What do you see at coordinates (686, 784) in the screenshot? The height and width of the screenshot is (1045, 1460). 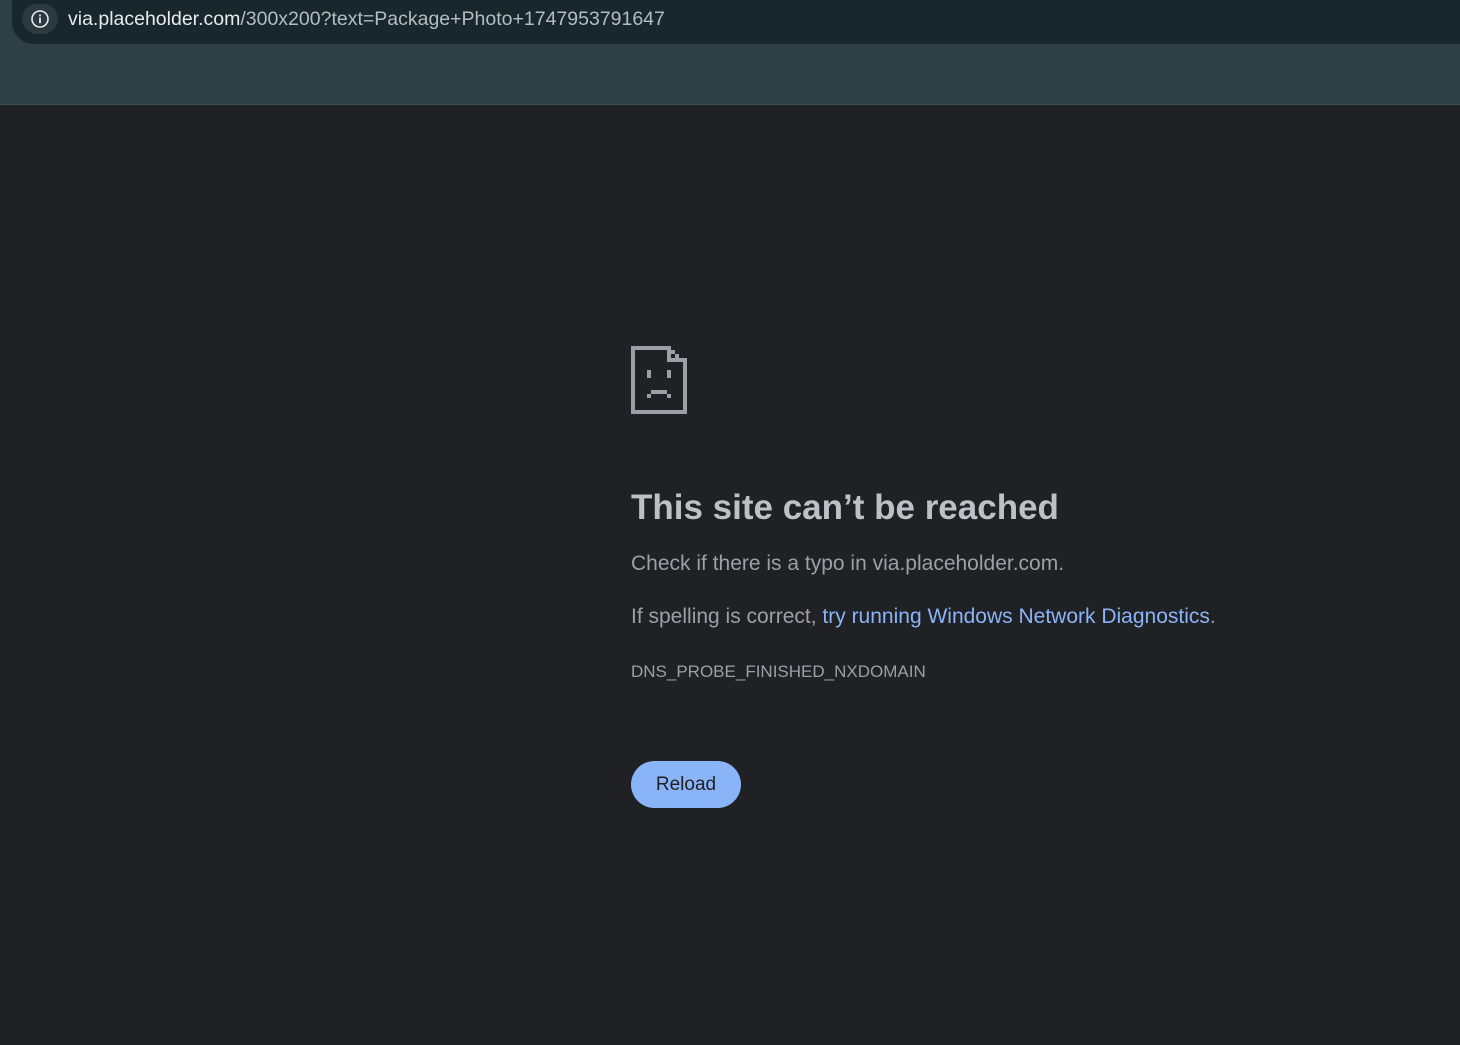 I see `reload-button: Reload` at bounding box center [686, 784].